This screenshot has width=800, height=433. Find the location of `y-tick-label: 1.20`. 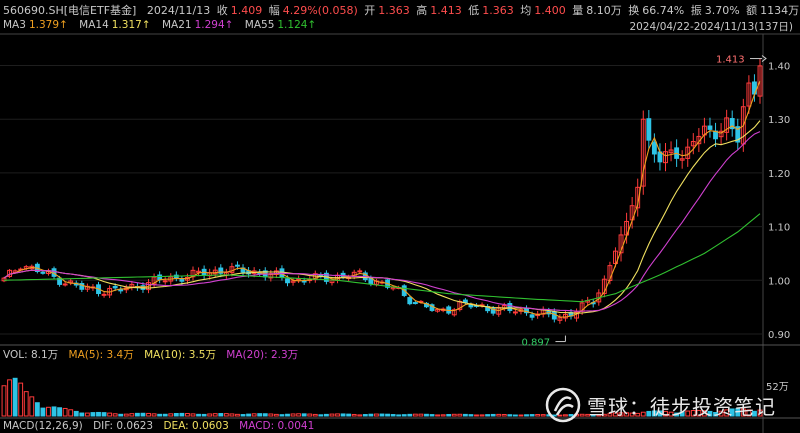

y-tick-label: 1.20 is located at coordinates (779, 174).